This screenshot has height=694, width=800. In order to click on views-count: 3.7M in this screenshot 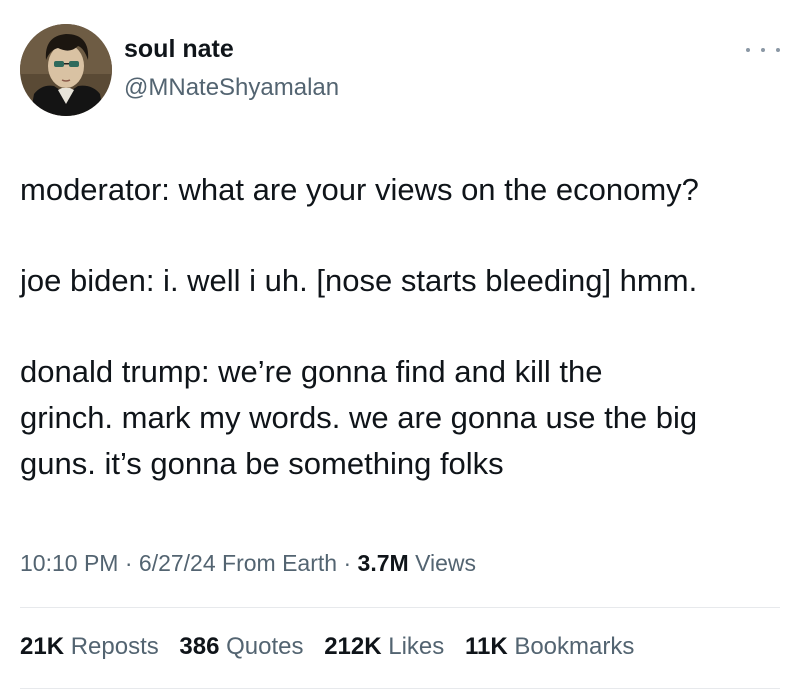, I will do `click(383, 563)`.